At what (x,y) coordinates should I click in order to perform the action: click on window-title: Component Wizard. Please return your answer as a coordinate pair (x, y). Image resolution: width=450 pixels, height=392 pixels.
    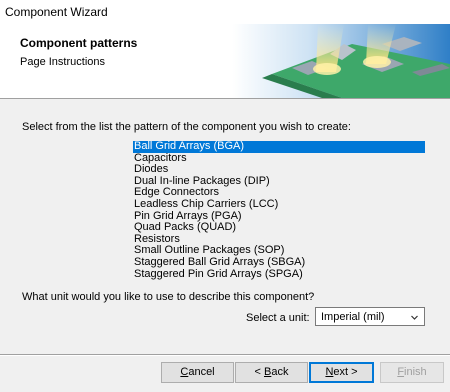
    Looking at the image, I should click on (56, 12).